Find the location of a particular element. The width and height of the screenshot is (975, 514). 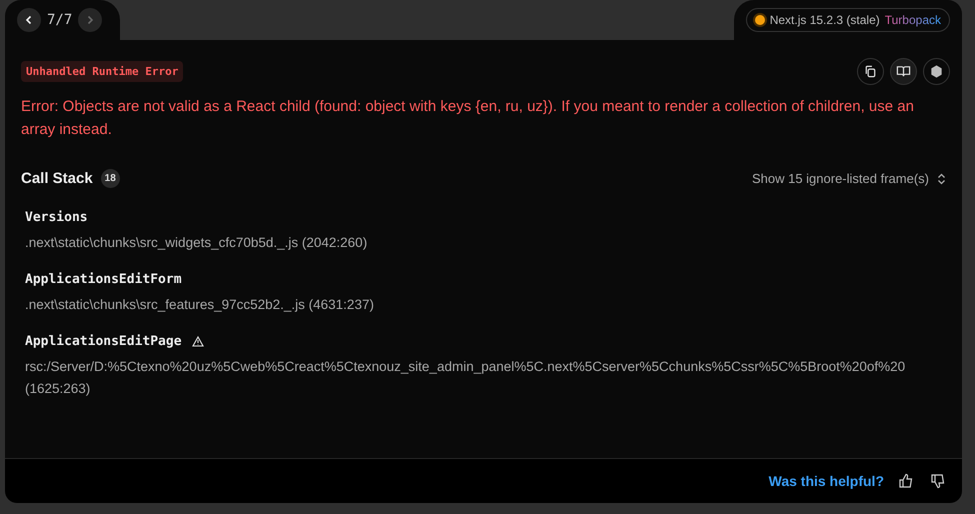

thumbs-down-icon is located at coordinates (938, 481).